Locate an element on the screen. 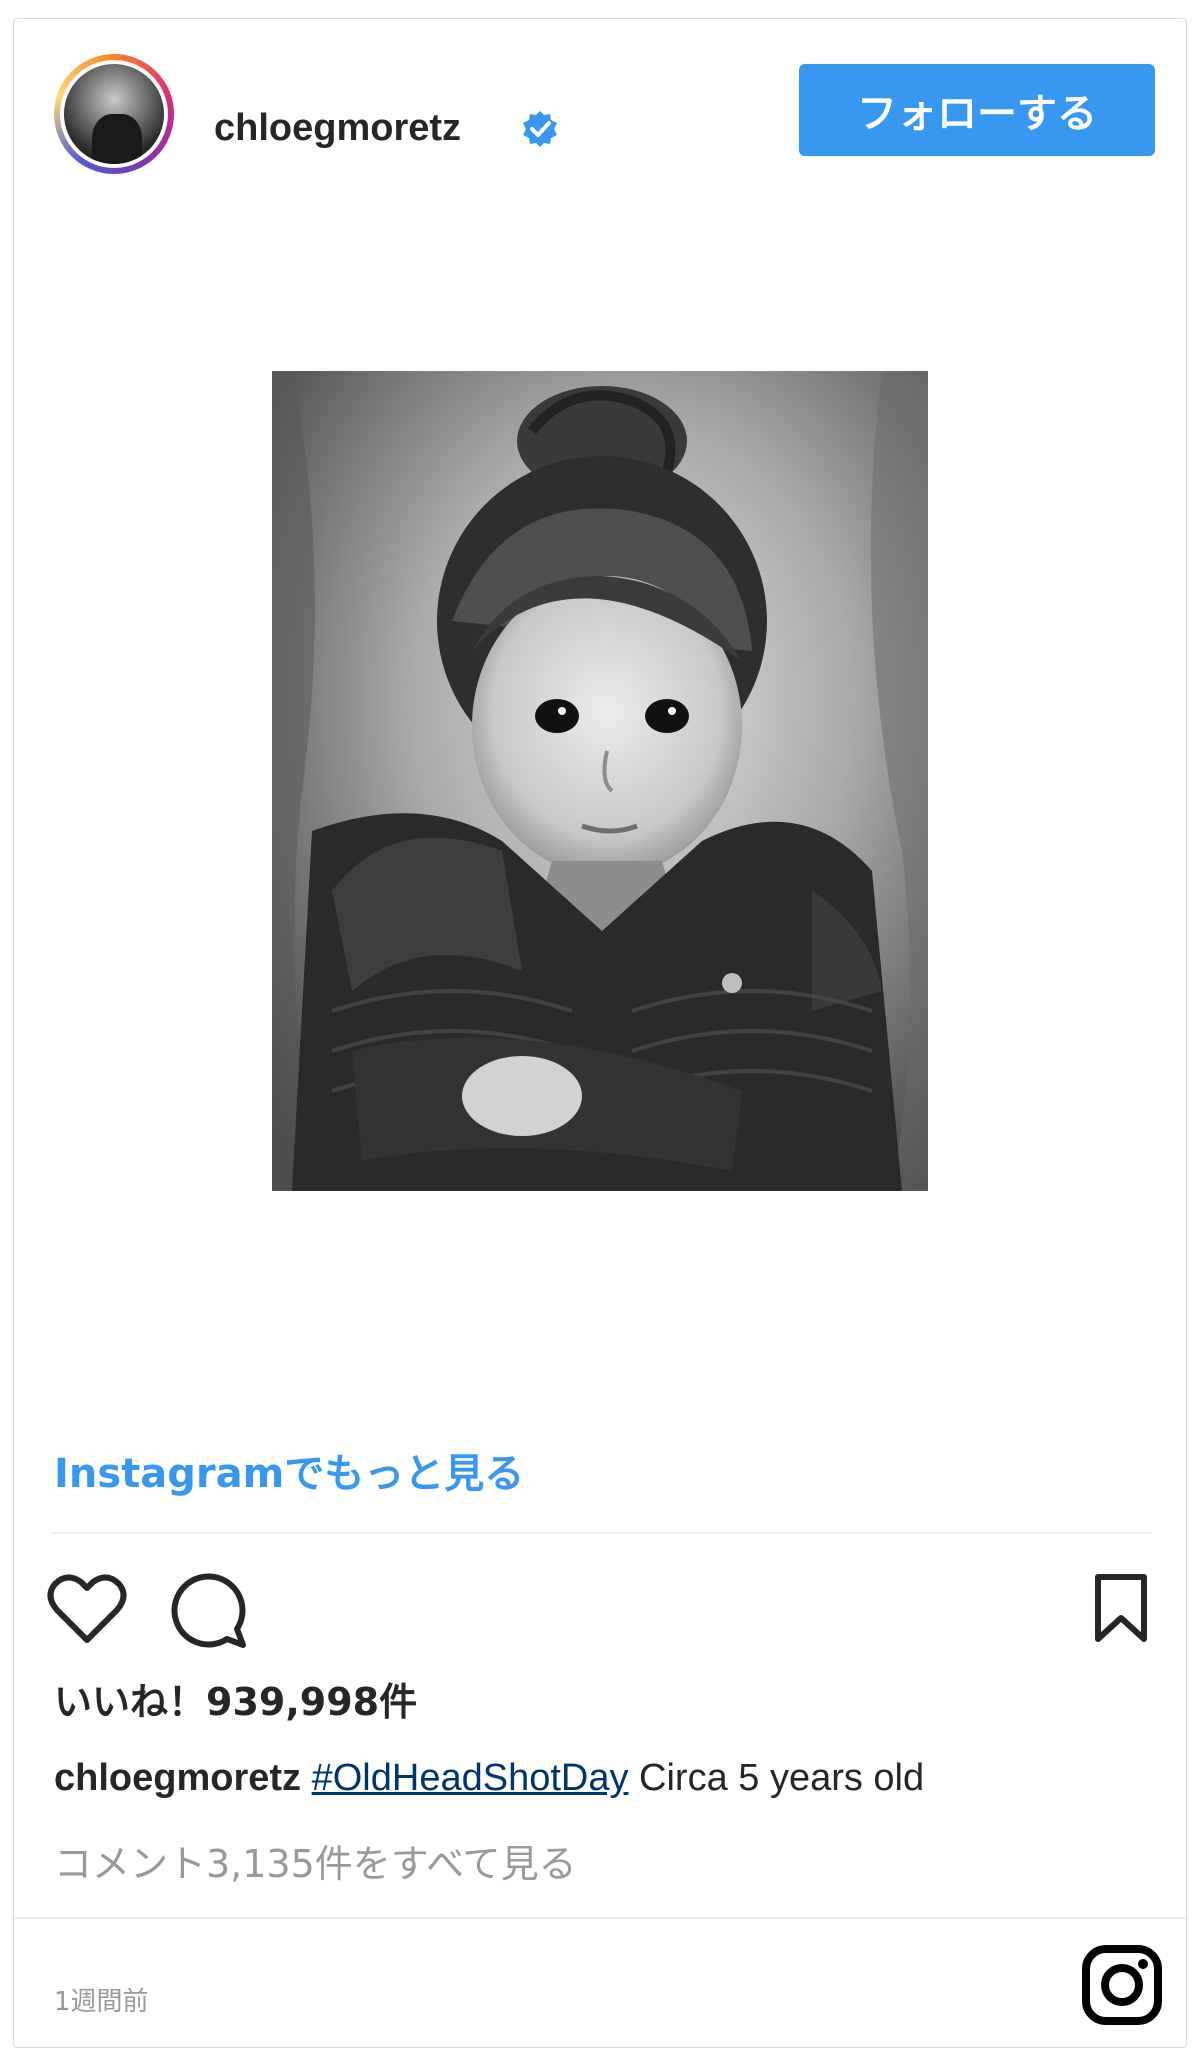 This screenshot has height=2059, width=1200. caption-text: Circa 5 years old is located at coordinates (776, 1778).